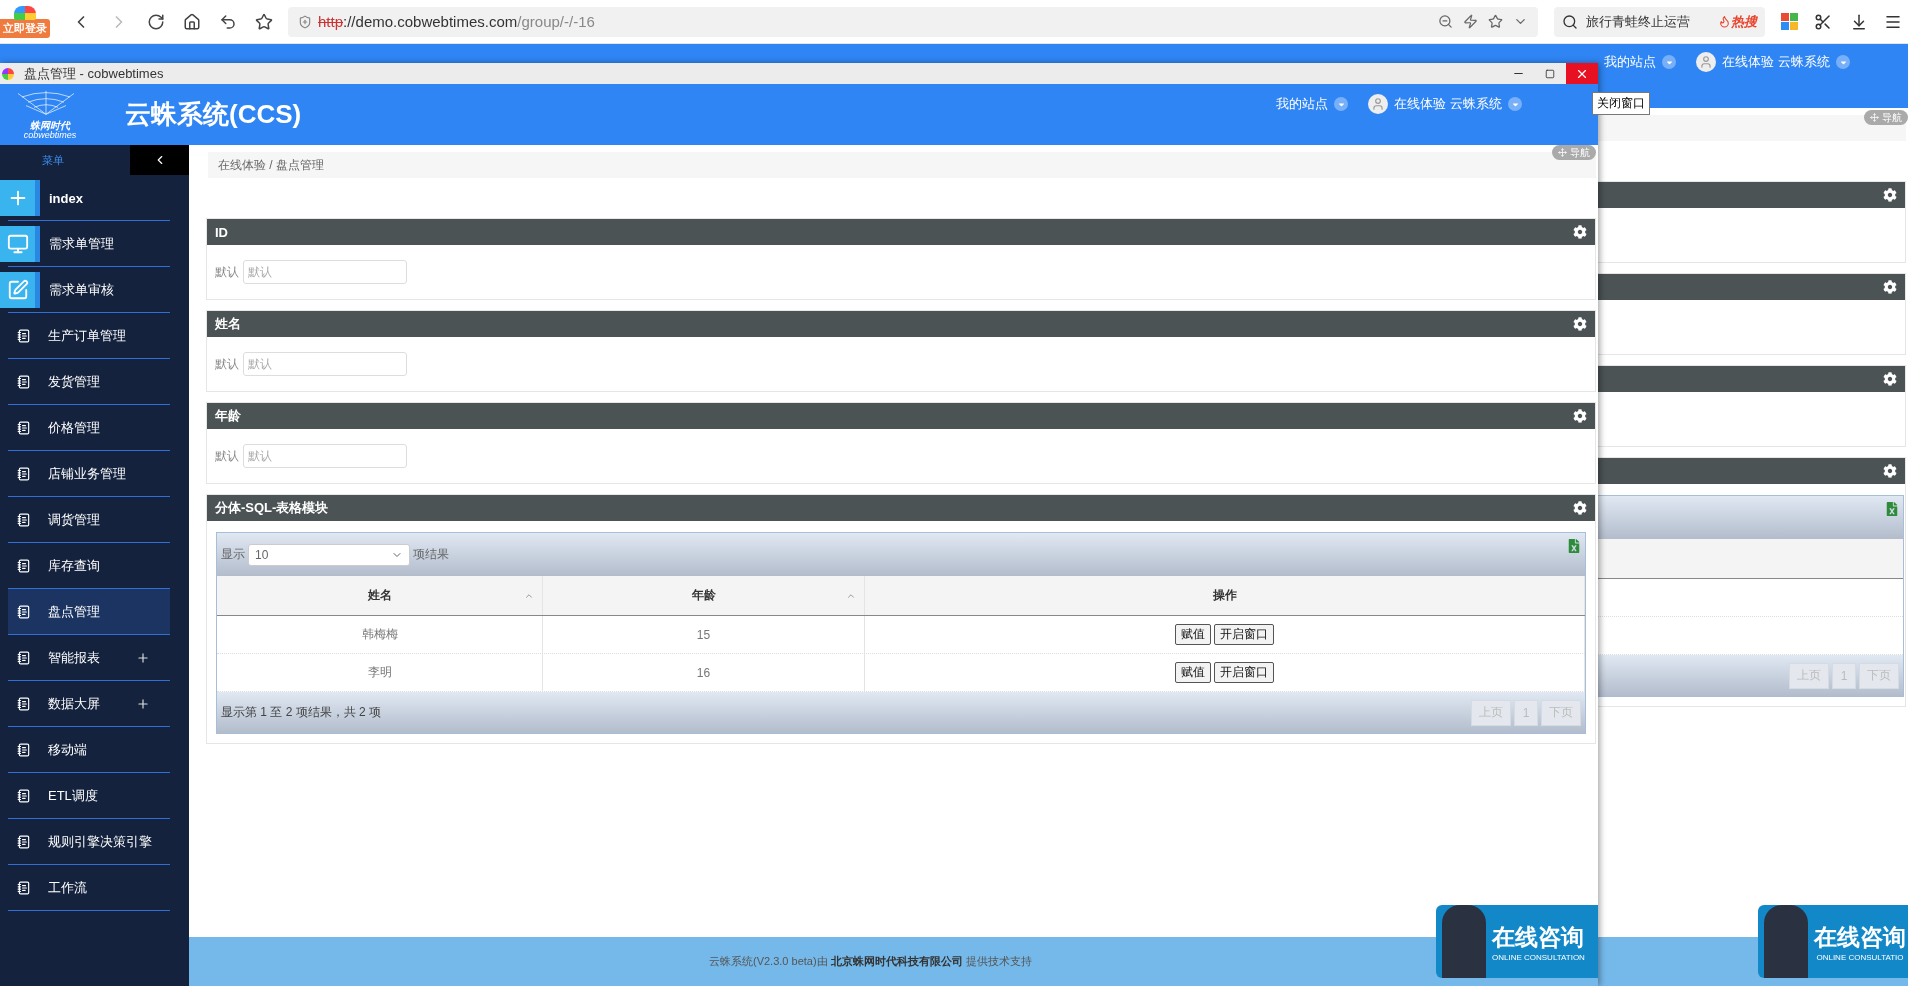 The width and height of the screenshot is (1908, 986). What do you see at coordinates (85, 704) in the screenshot?
I see `sidebar-item: 数据大屏` at bounding box center [85, 704].